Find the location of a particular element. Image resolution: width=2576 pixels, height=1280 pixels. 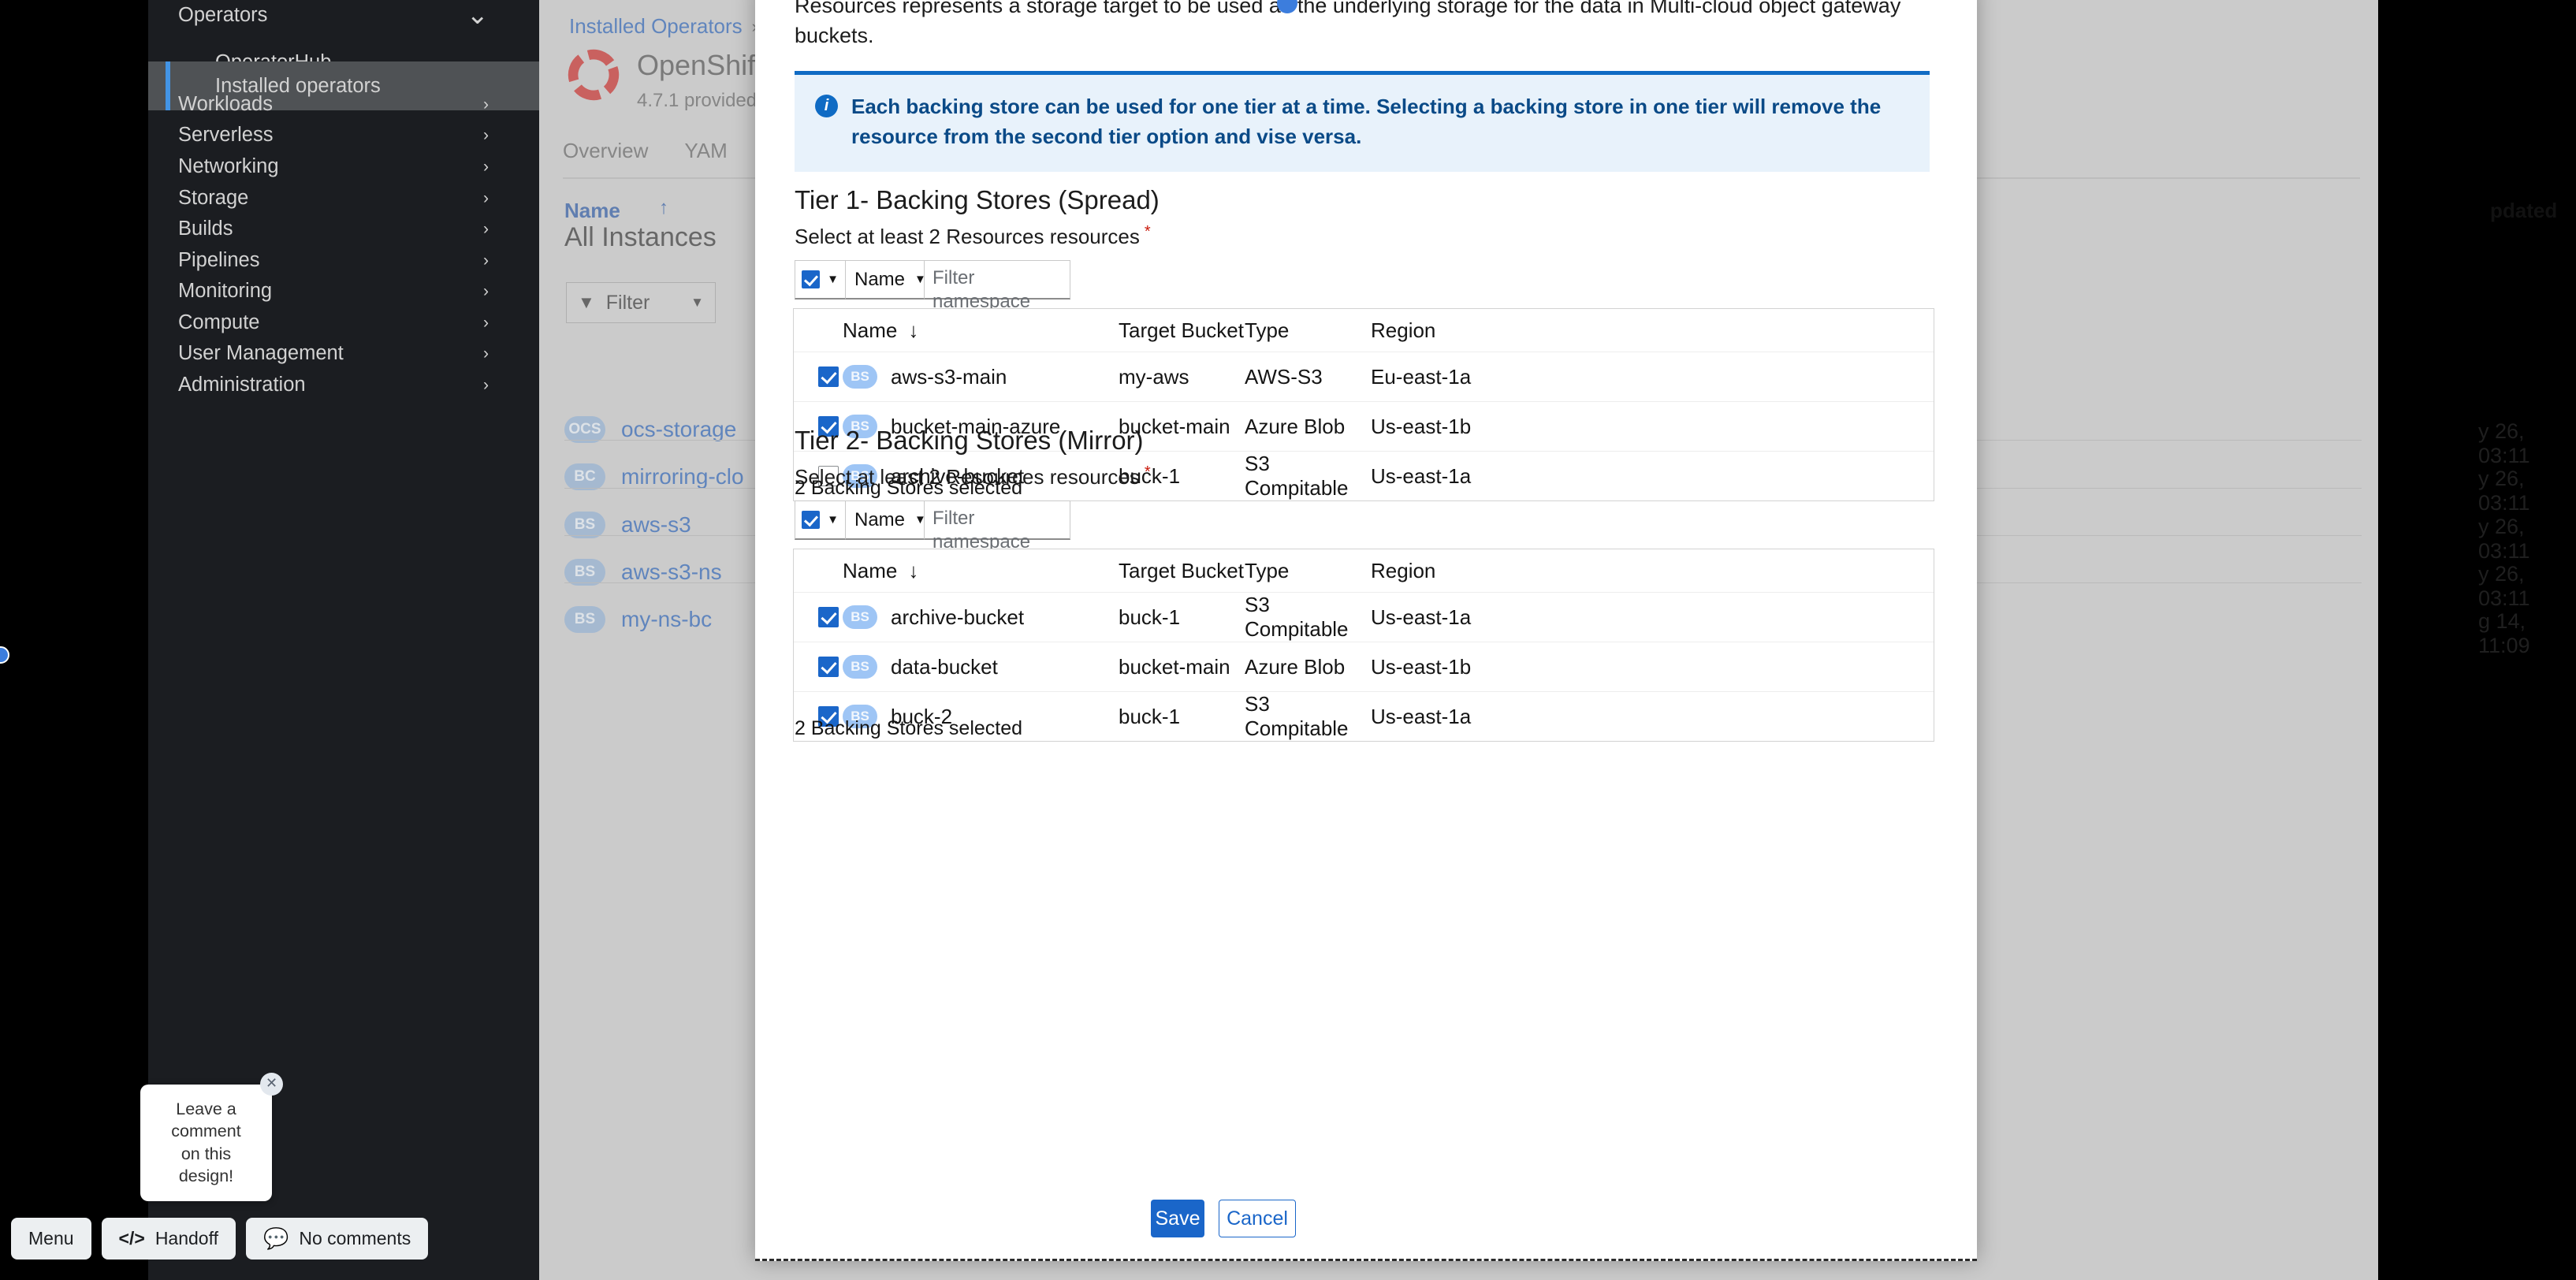

breadcrumb: Installed Operators › is located at coordinates (663, 27).